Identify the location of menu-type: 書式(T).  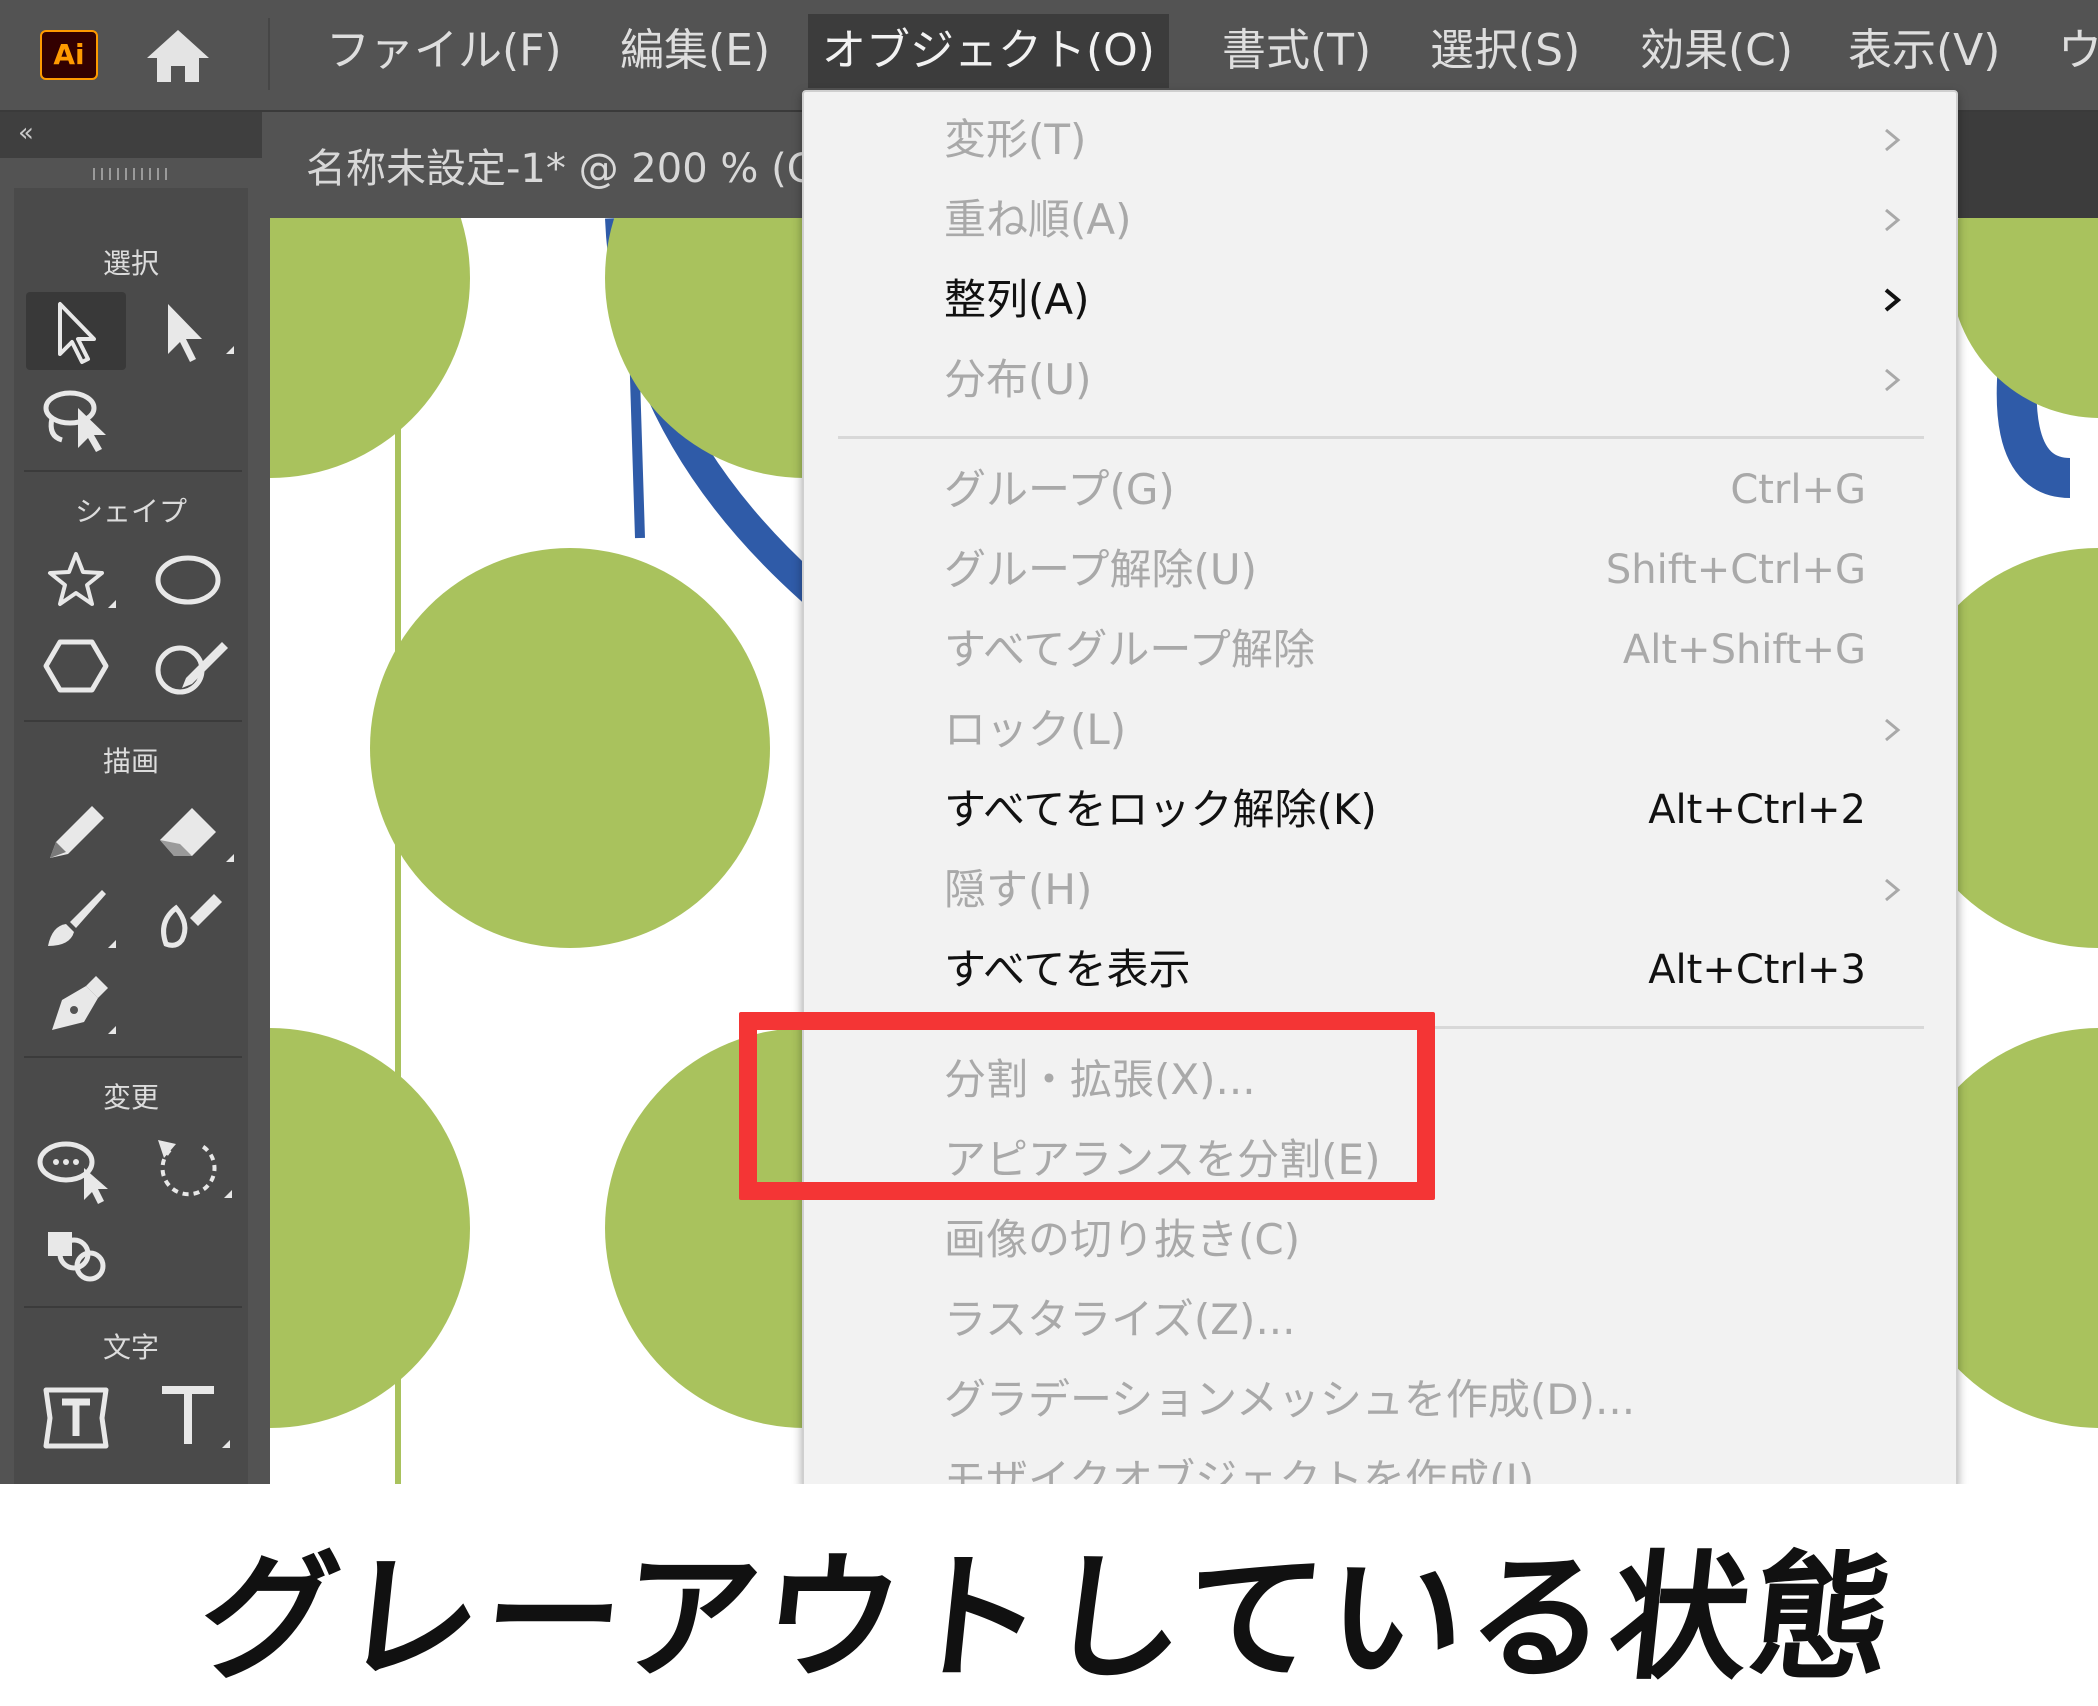
(1296, 51).